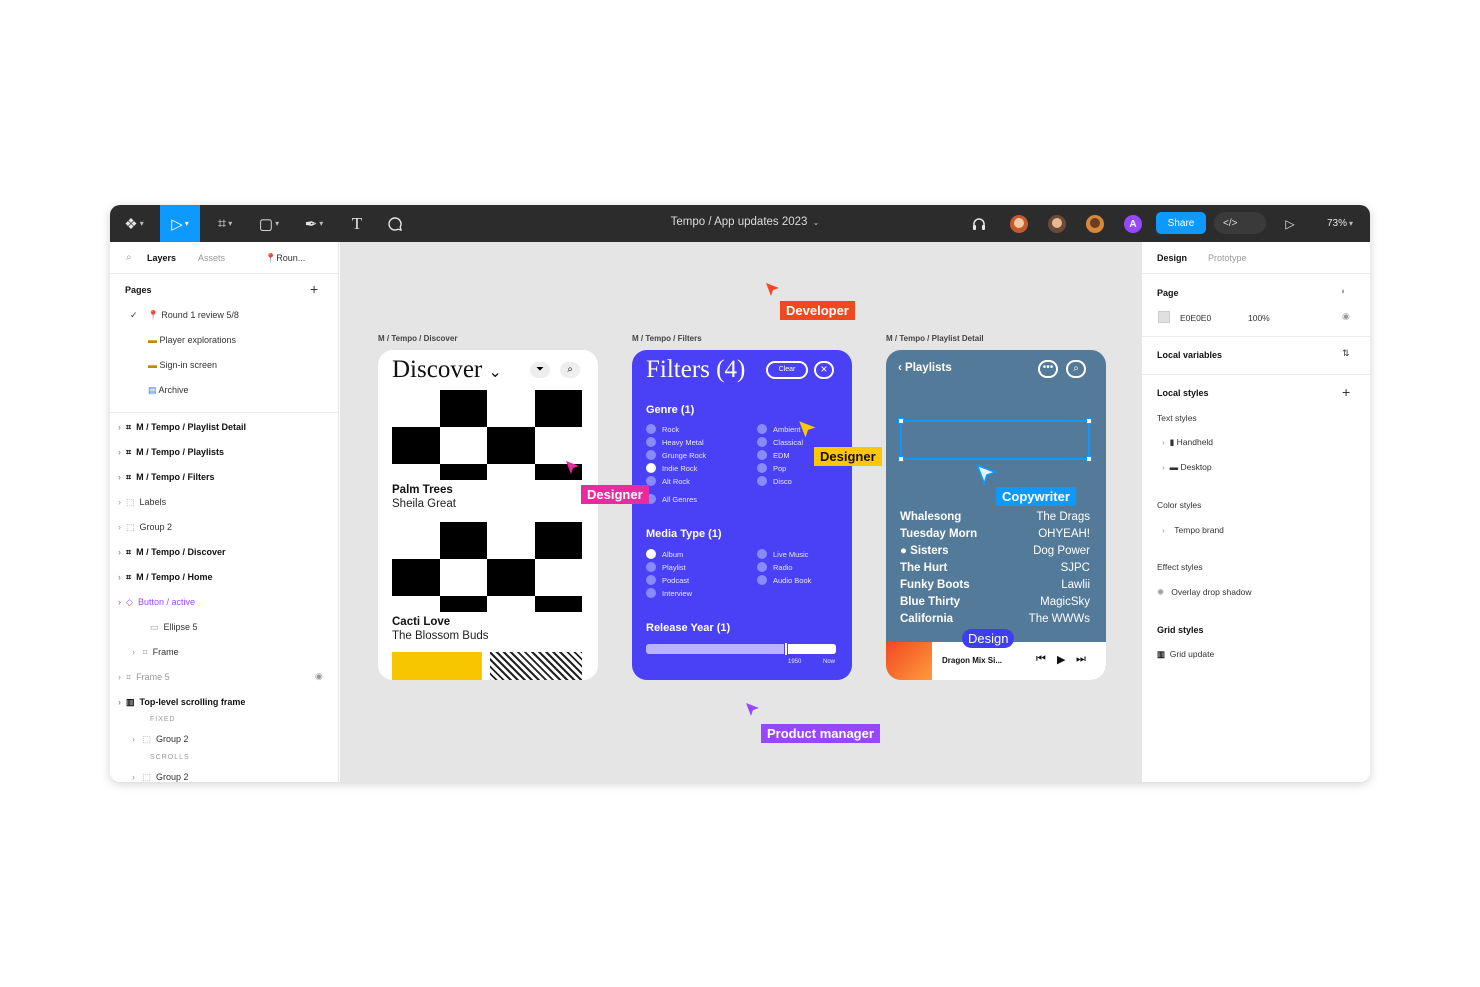 The image size is (1480, 987). I want to click on effect-style-item: ✺ Overlay drop shadow, so click(1204, 592).